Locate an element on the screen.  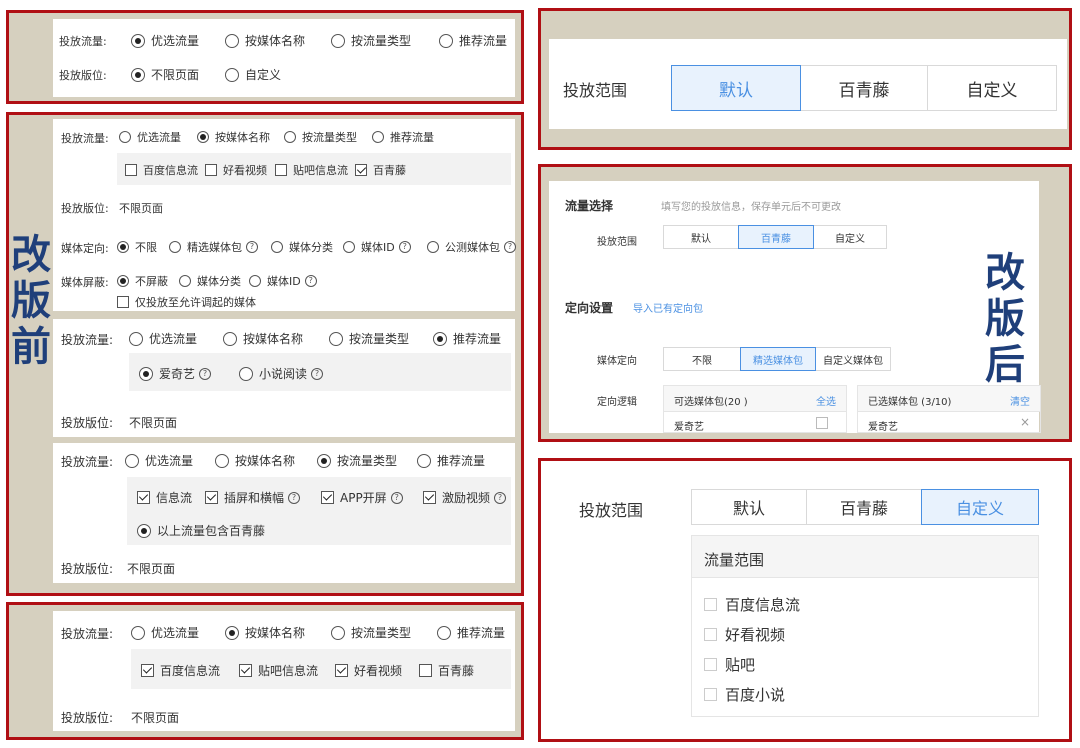
media-targeting-curated: 精选媒体包 is located at coordinates (778, 359).